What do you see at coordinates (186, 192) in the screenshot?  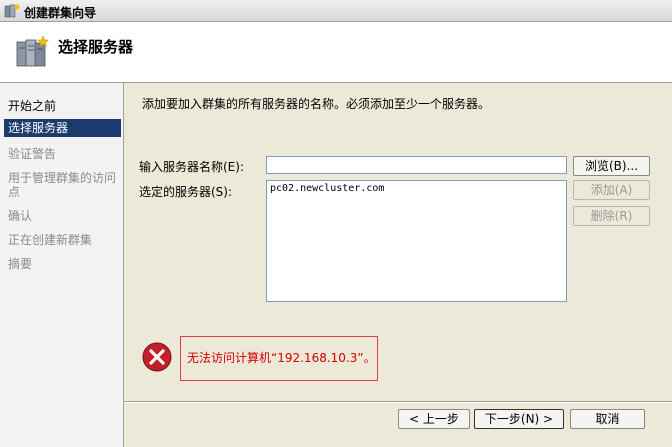 I see `selected-servers-label: 选定的服务器(S):` at bounding box center [186, 192].